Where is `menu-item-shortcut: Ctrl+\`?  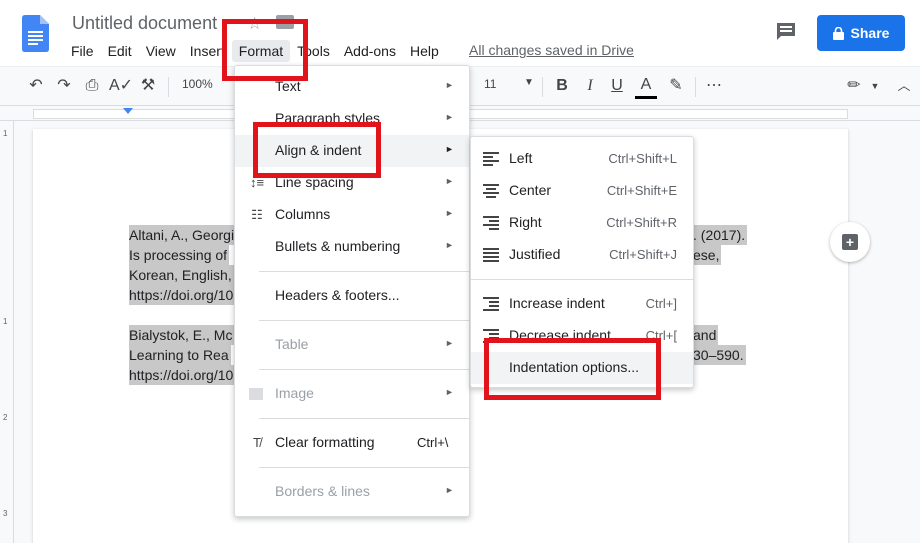 menu-item-shortcut: Ctrl+\ is located at coordinates (433, 442).